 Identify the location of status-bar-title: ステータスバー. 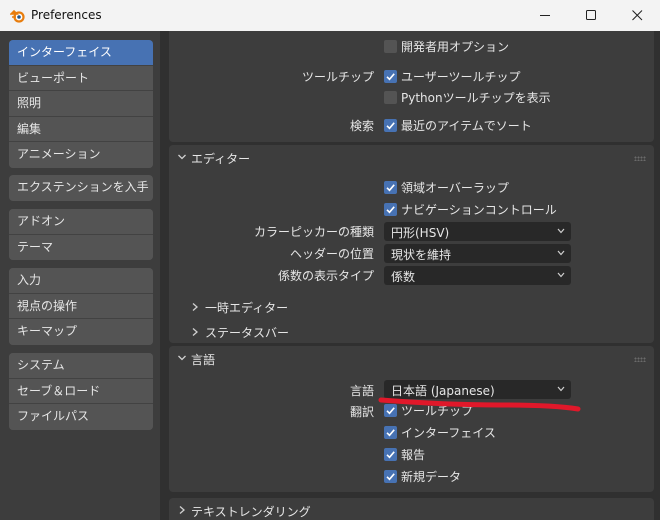
(247, 333).